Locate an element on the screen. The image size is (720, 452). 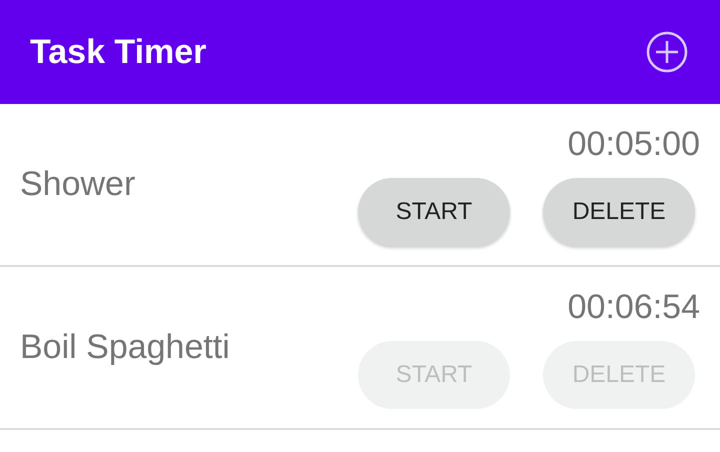
add-icon is located at coordinates (667, 52).